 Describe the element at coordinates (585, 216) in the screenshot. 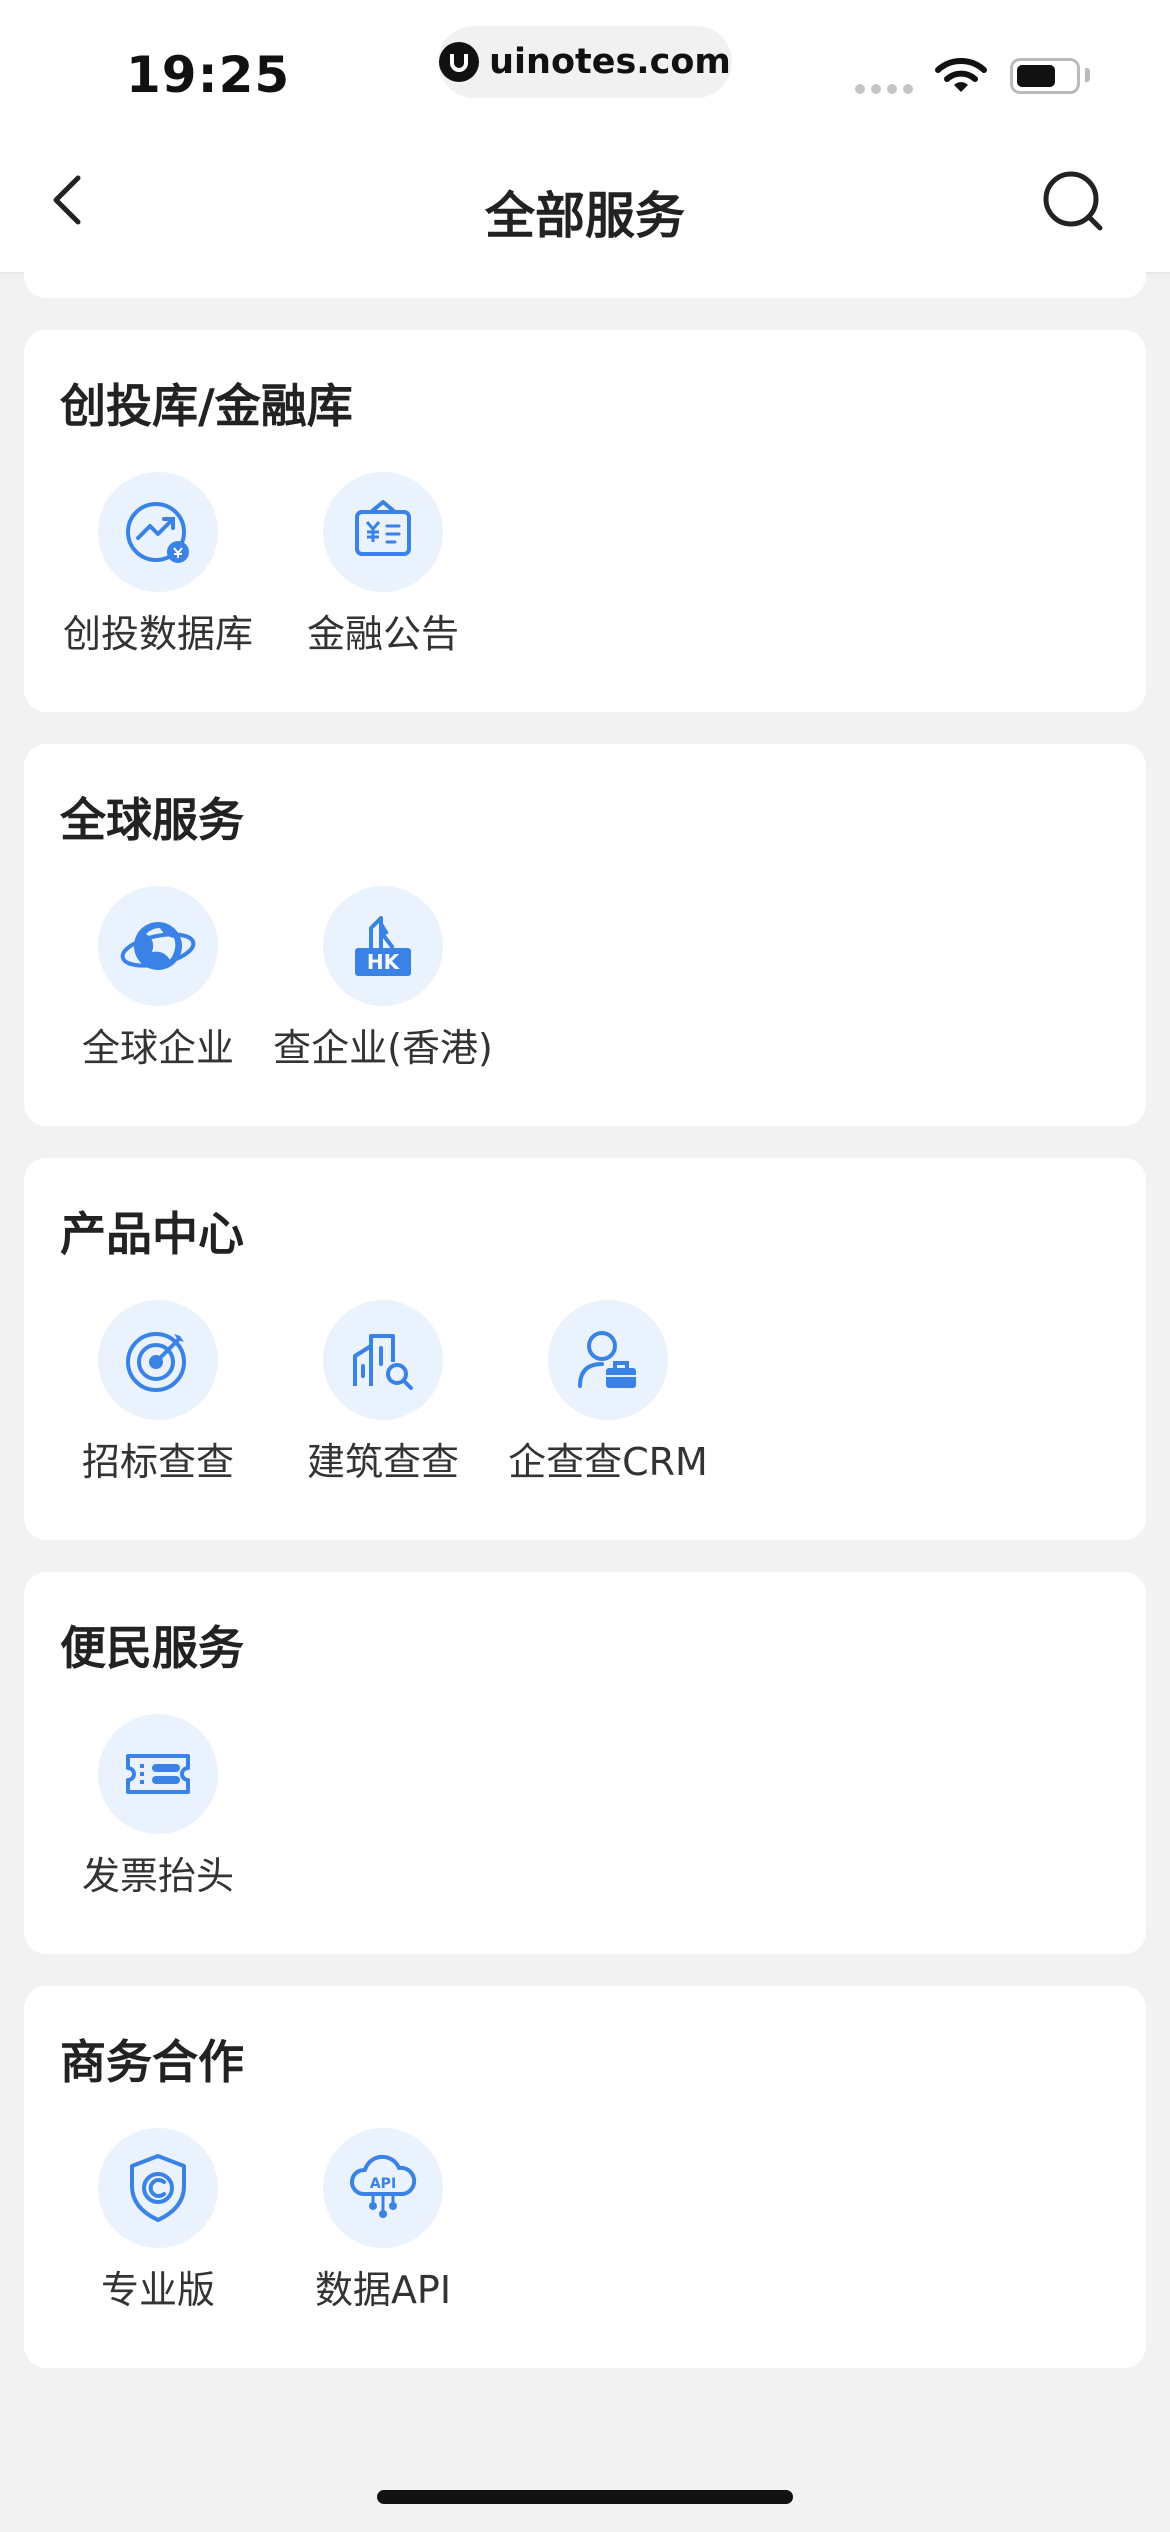

I see `page-title: 全部服务` at that location.